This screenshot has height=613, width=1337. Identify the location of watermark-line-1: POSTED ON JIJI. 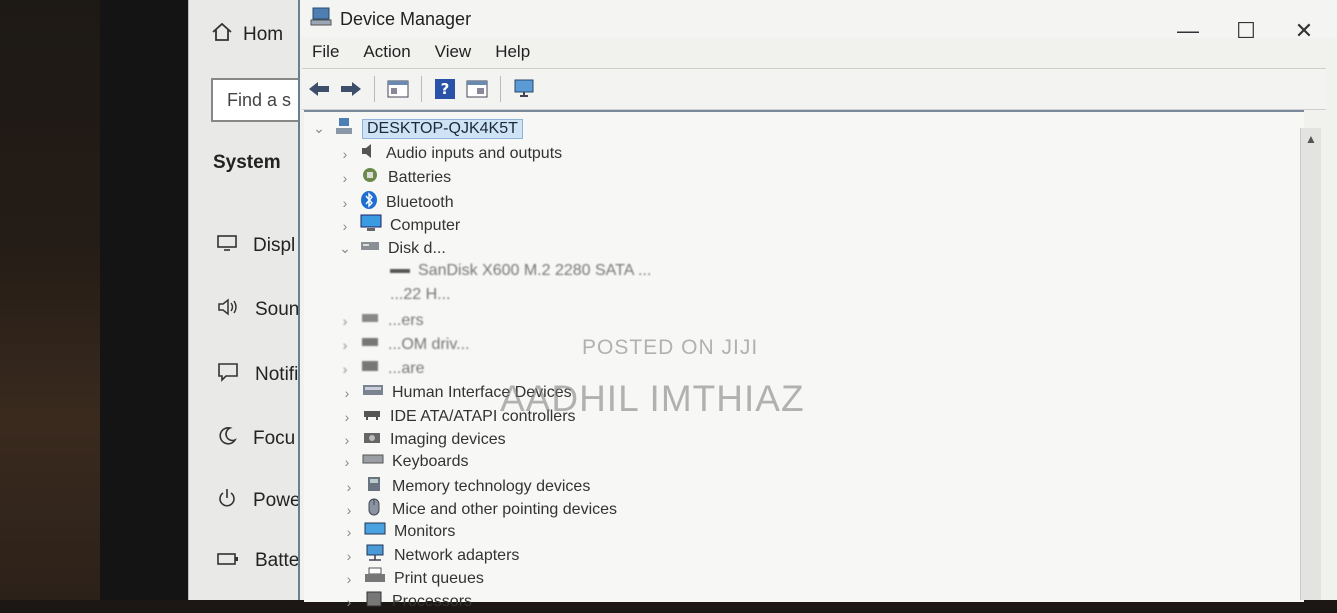
(670, 347).